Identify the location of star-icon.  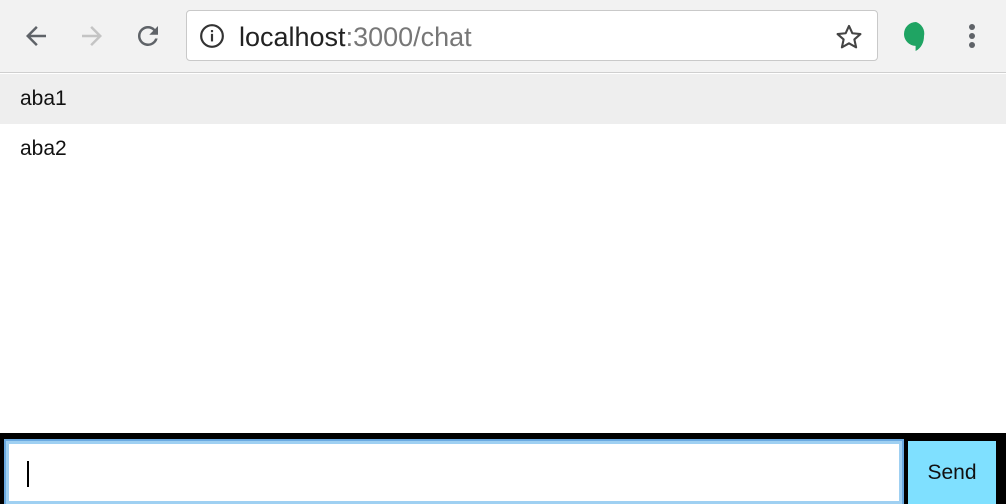
(849, 37).